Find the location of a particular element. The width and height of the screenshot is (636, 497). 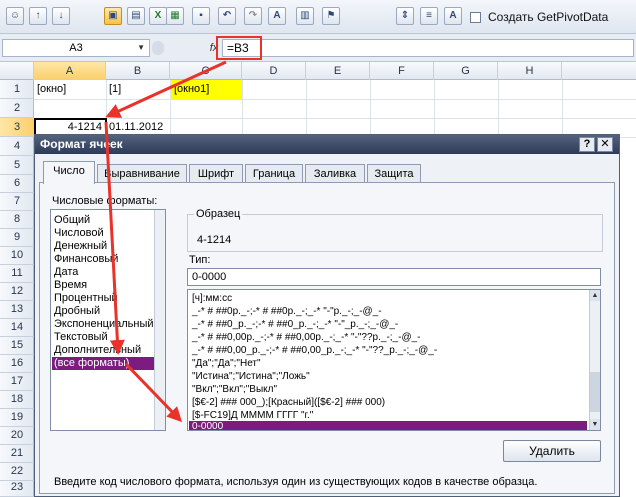

list-item: Время is located at coordinates (104, 285).